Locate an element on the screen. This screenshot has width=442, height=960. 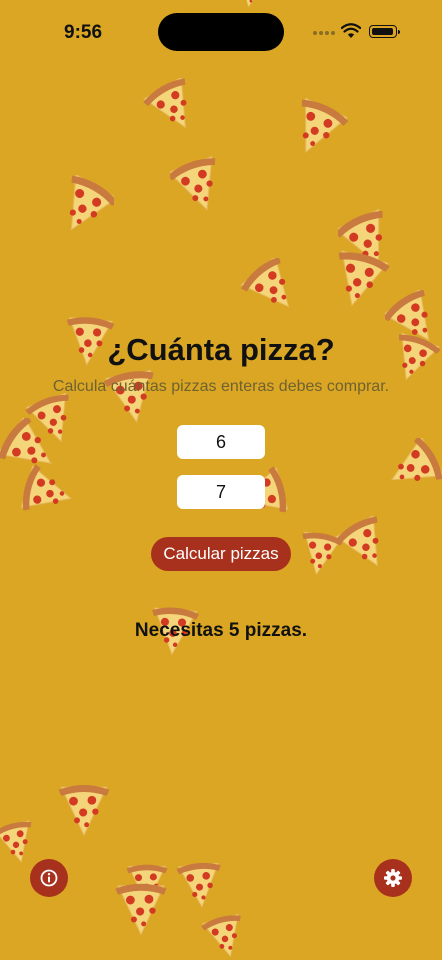
result-text: Necesitas 5 pizzas. is located at coordinates (221, 630).